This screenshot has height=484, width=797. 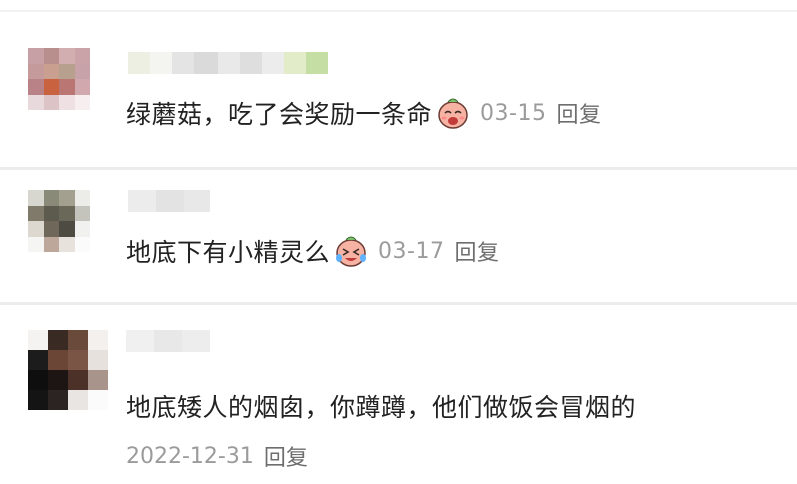 I want to click on crying-laughing-face-sticker-icon, so click(x=351, y=251).